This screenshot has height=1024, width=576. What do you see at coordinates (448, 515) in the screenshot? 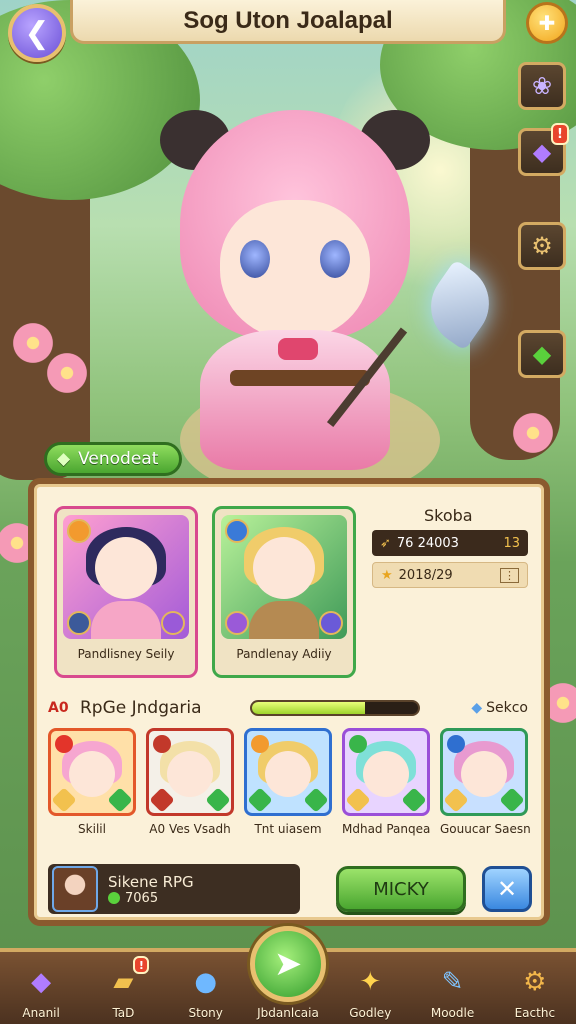
I see `stats-title: Skoba` at bounding box center [448, 515].